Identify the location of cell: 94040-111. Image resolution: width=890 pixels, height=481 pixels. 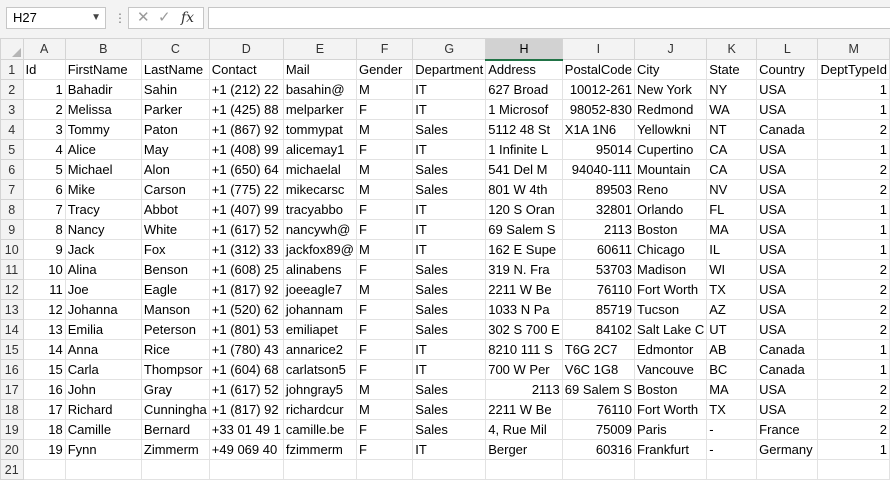
(598, 169).